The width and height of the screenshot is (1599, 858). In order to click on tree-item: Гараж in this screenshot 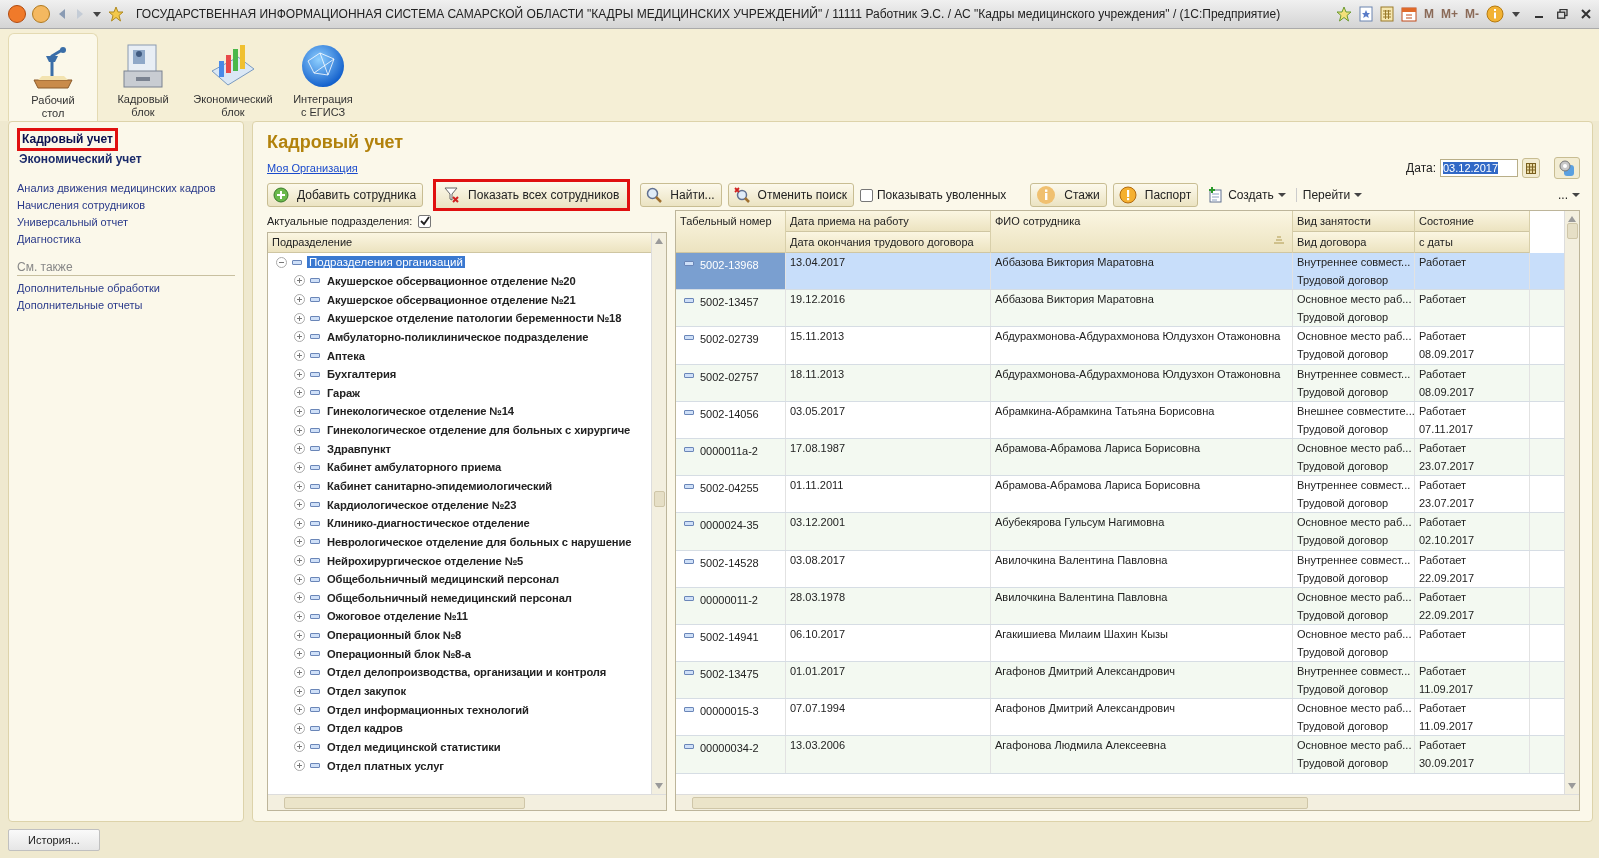, I will do `click(343, 392)`.